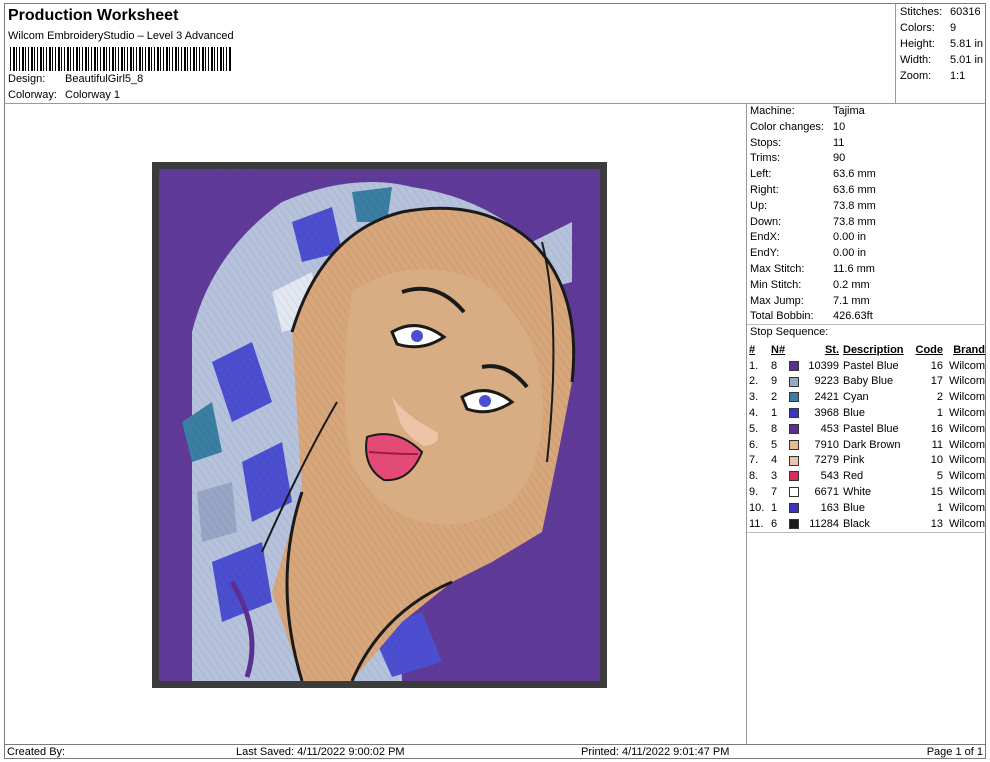  I want to click on table-row: 11. 6 11284 Black 13 Wilcom, so click(867, 524).